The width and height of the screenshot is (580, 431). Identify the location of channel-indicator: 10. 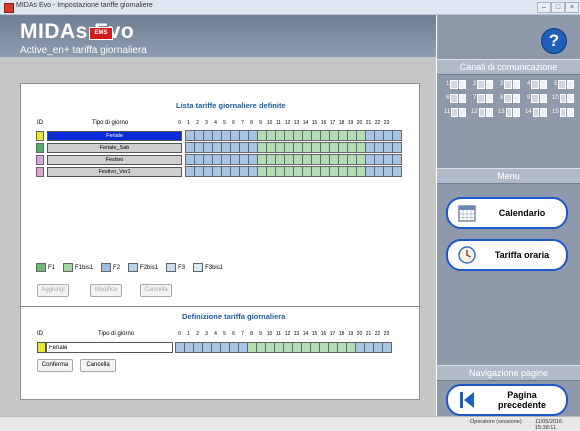
(563, 98).